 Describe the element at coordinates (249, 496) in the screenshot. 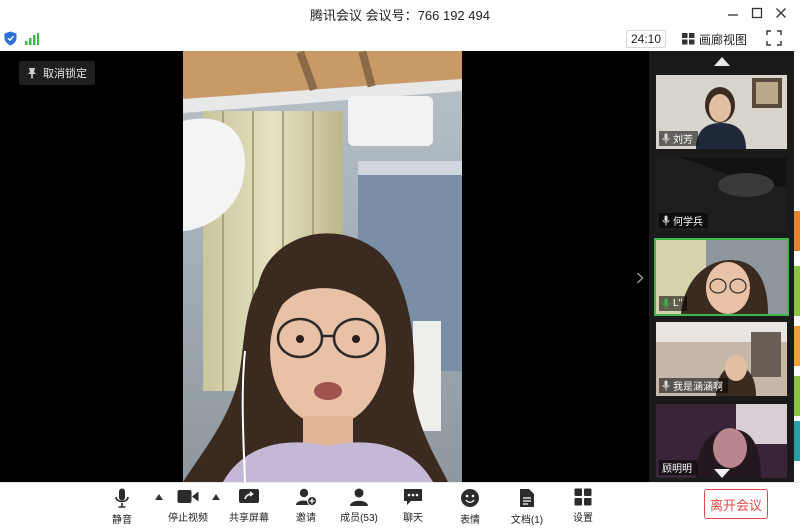

I see `share-screen-icon` at that location.